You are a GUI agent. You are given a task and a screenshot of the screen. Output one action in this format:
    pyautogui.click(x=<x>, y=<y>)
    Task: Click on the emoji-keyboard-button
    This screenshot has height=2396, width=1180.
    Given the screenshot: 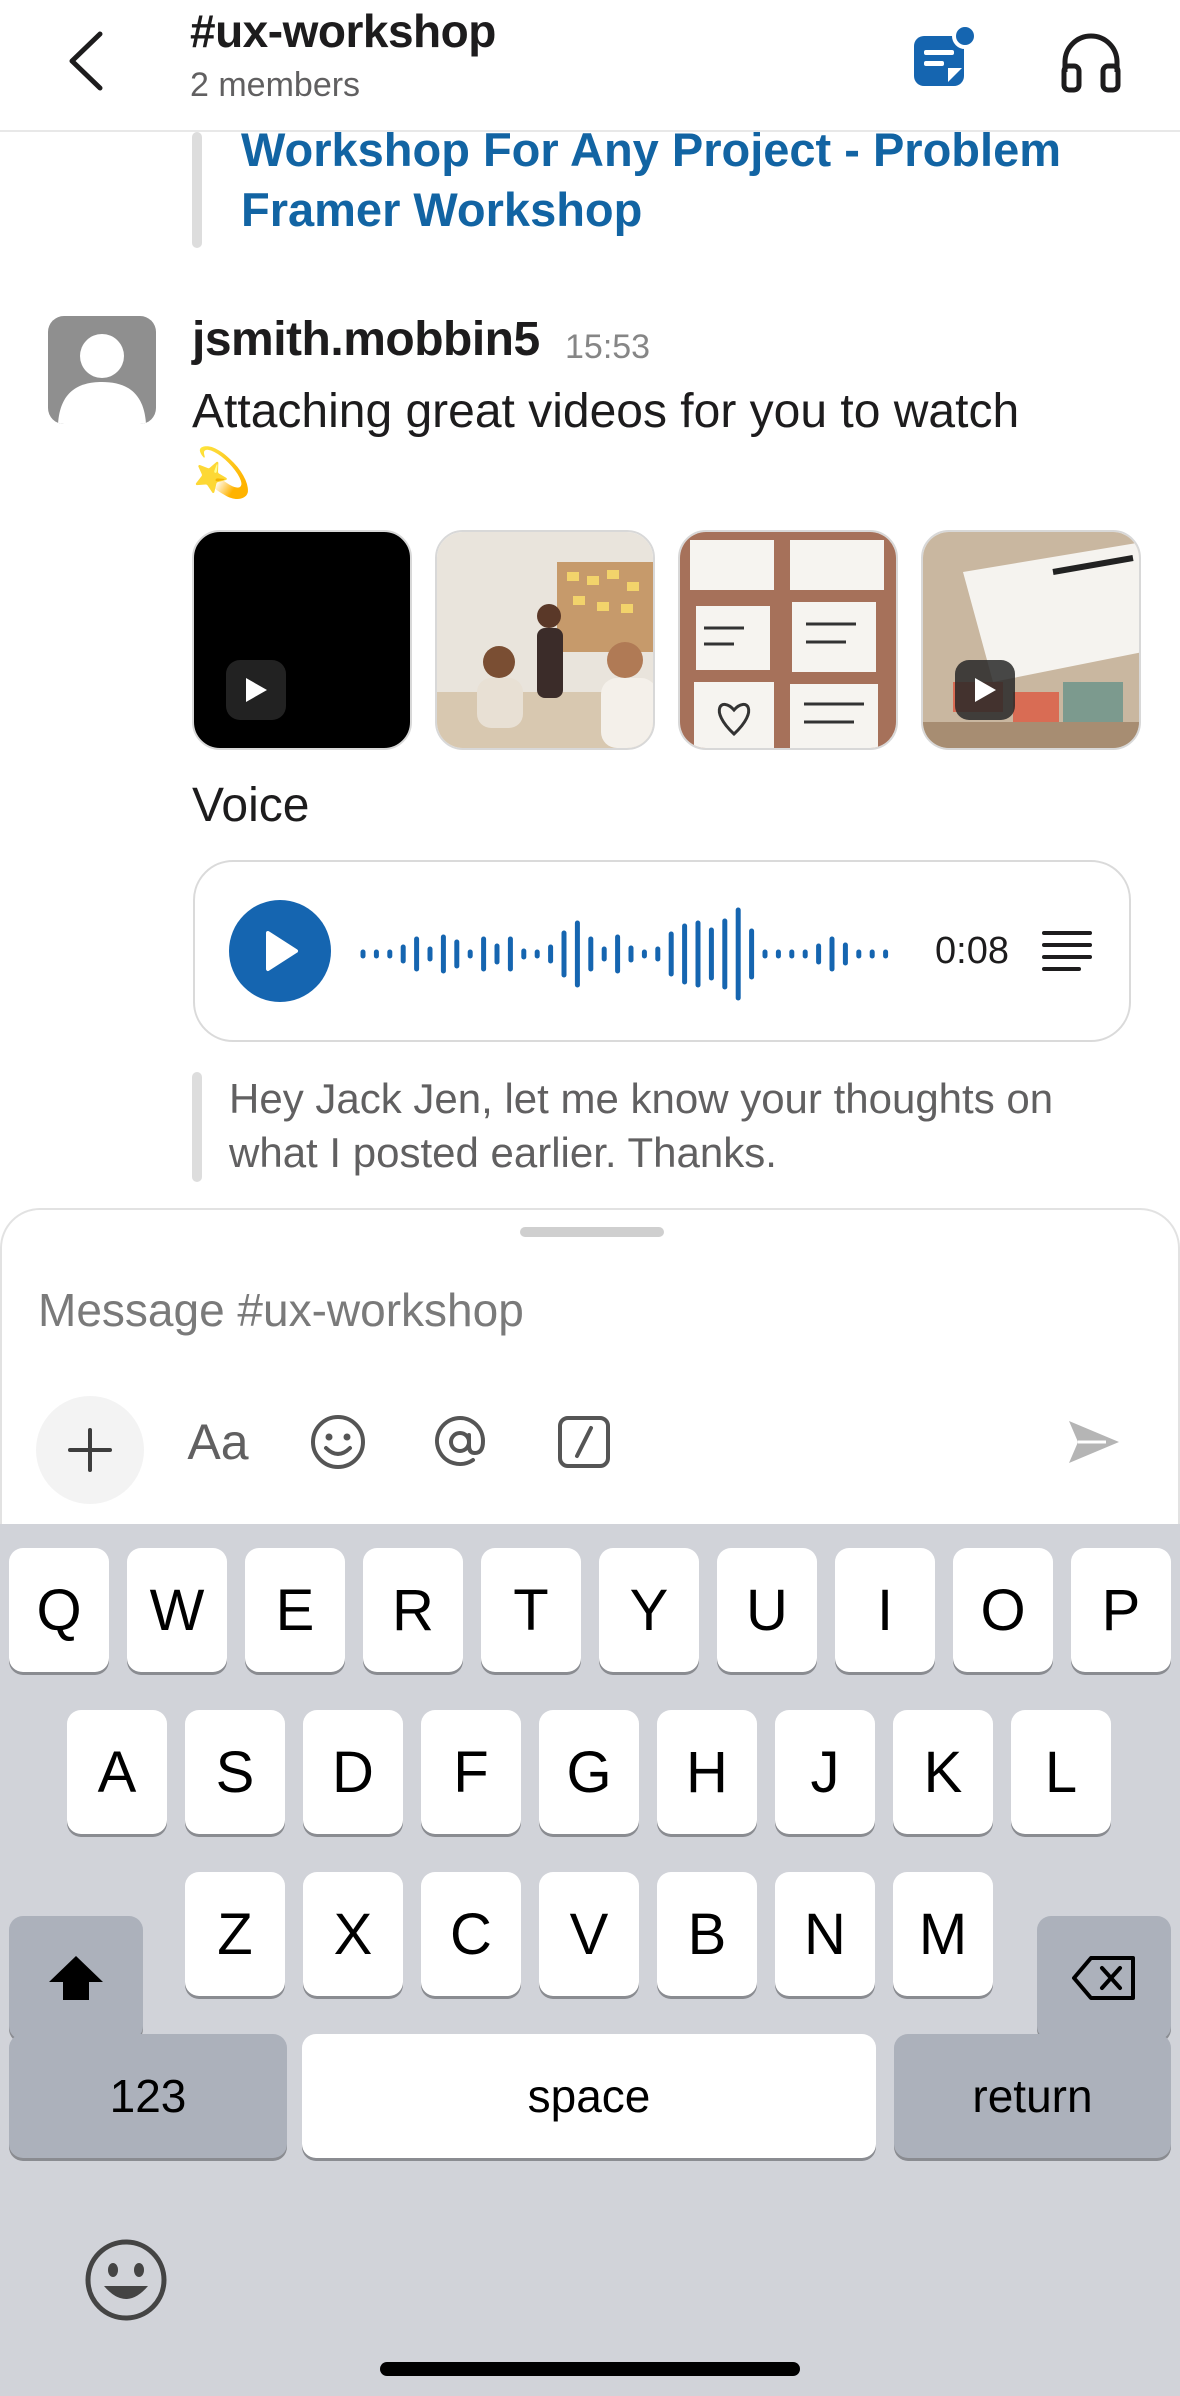 What is the action you would take?
    pyautogui.click(x=126, y=2280)
    